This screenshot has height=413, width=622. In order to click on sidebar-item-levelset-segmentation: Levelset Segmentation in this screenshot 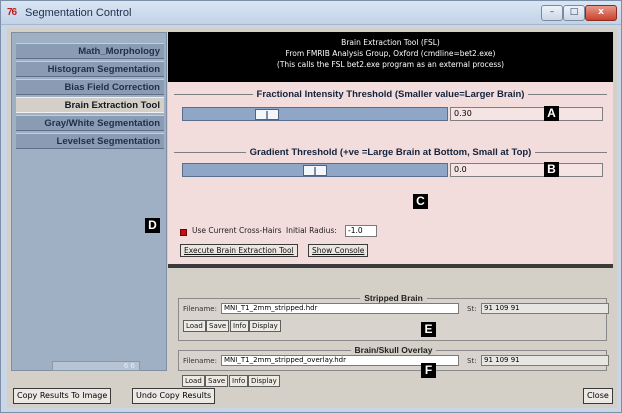, I will do `click(90, 141)`.